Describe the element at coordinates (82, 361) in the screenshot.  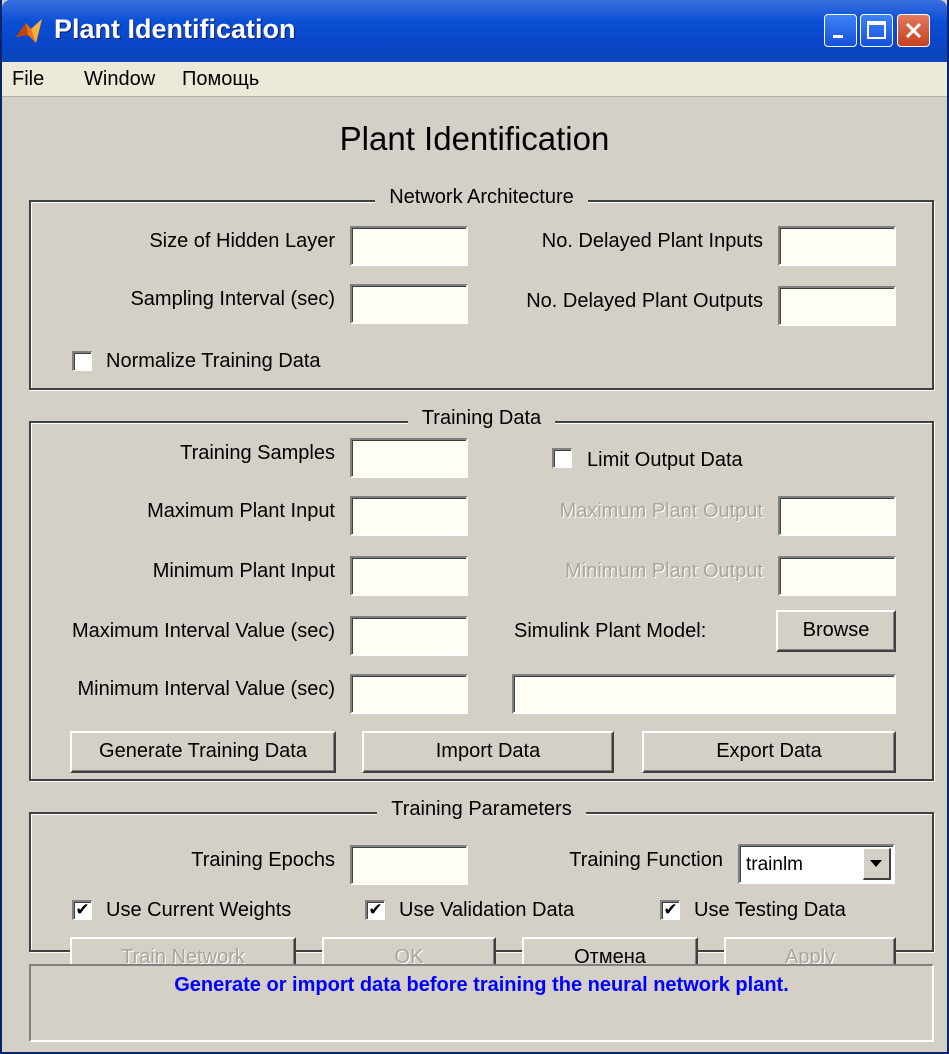
I see `normalize-checkbox` at that location.